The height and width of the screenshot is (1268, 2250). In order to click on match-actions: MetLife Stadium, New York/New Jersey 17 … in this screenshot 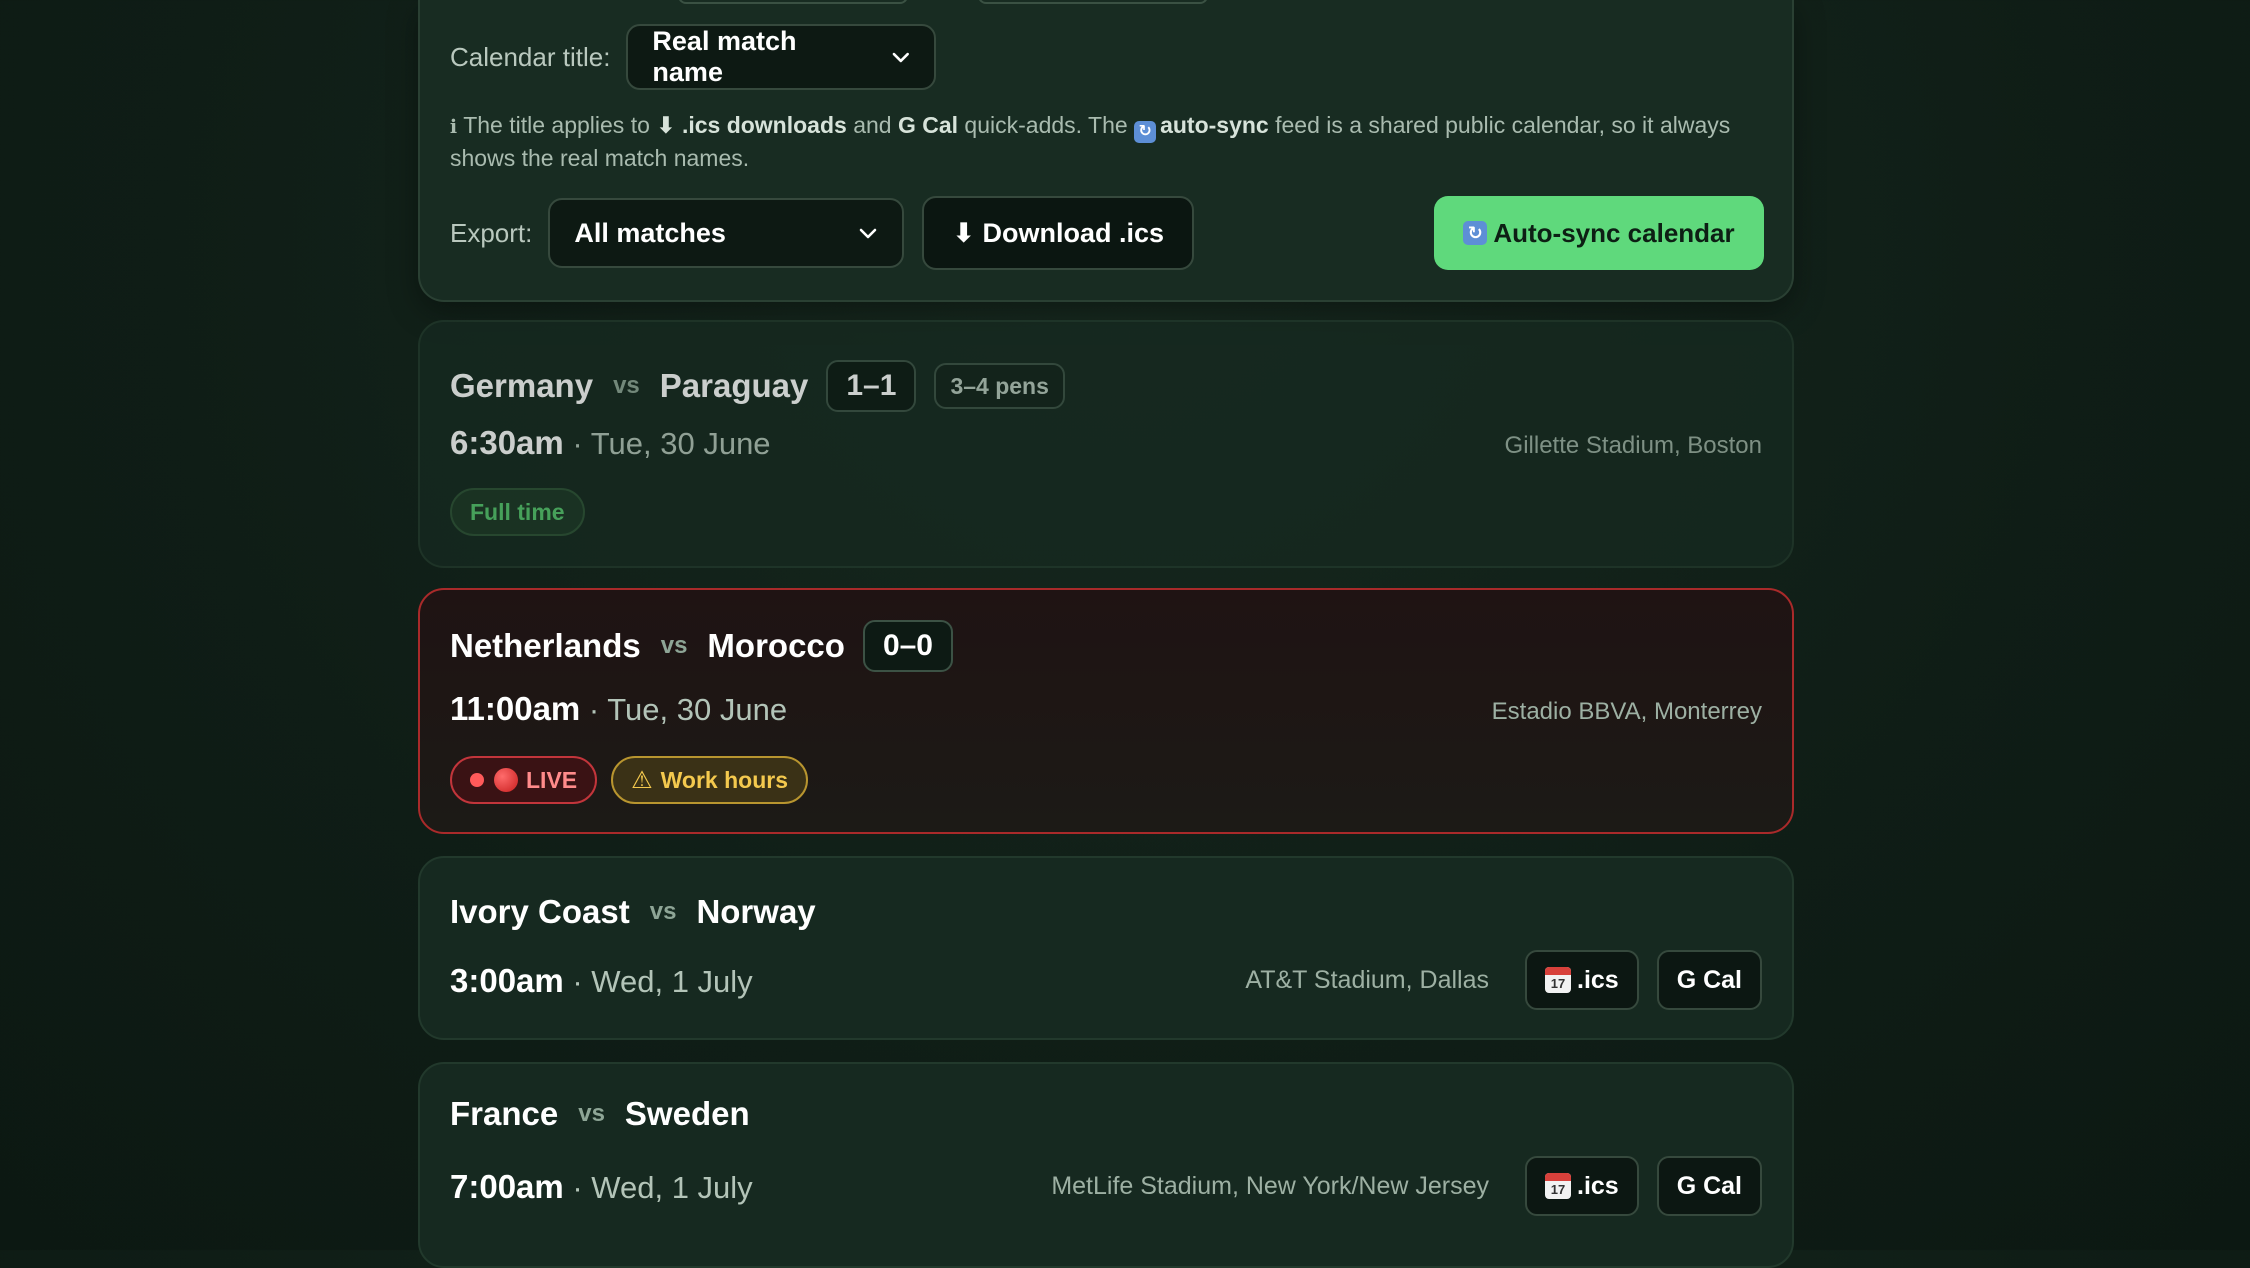, I will do `click(1406, 1186)`.